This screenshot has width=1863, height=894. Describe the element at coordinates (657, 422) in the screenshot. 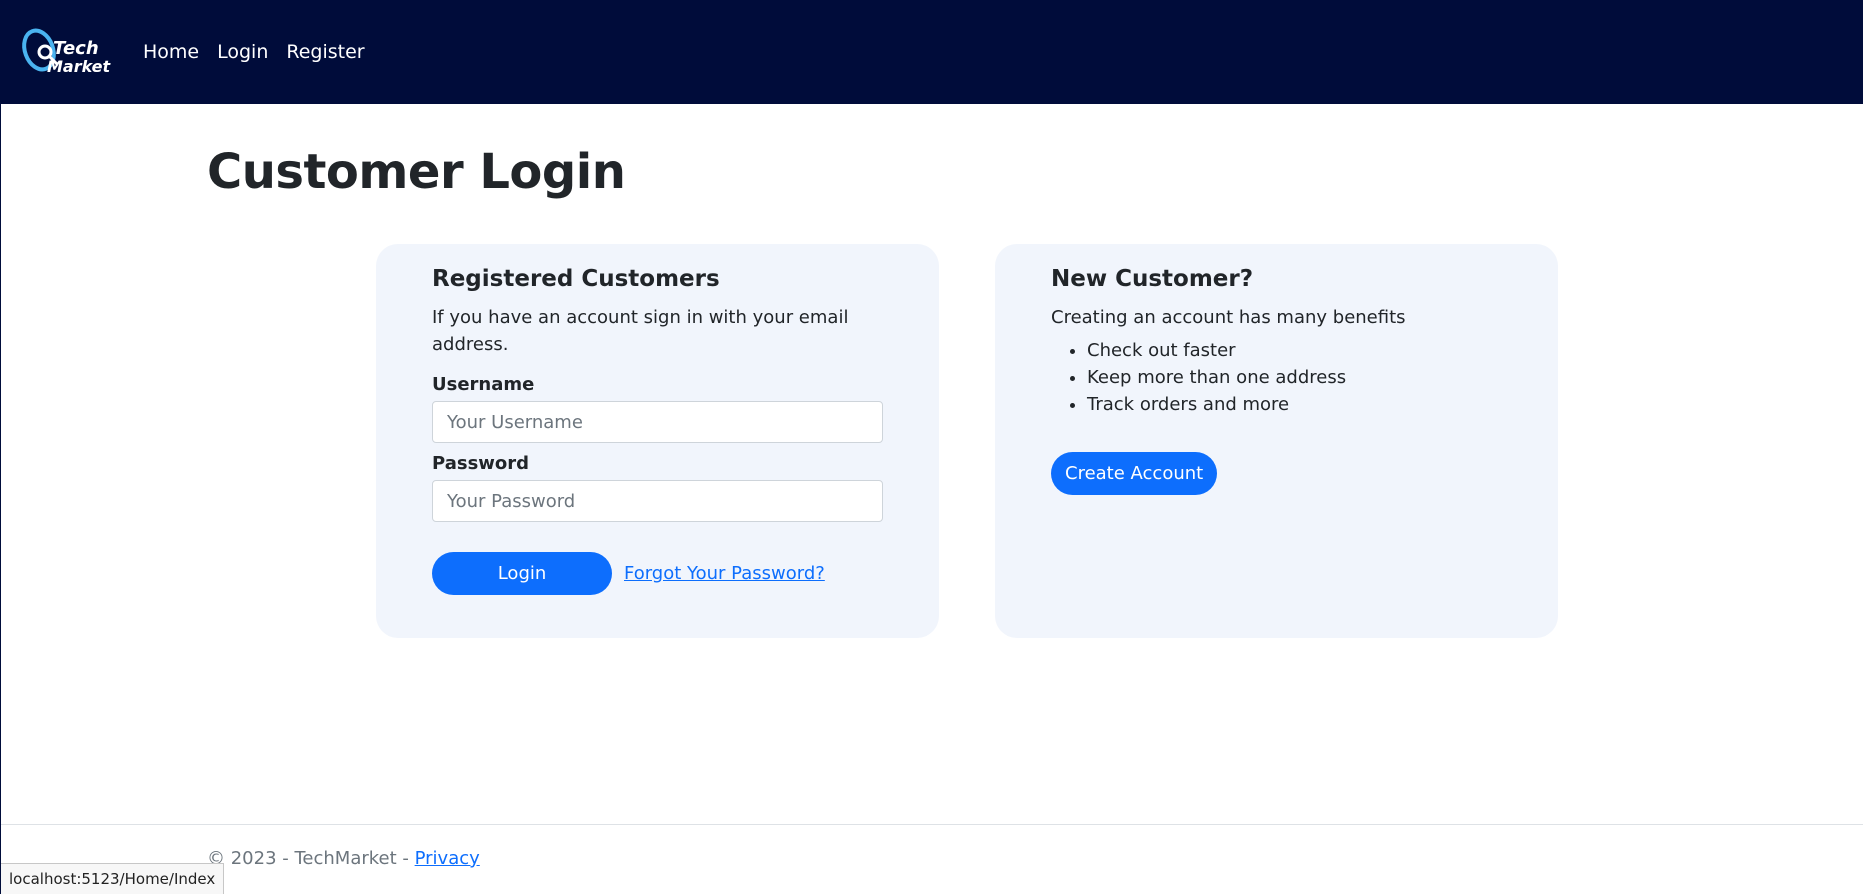

I see `username-input` at that location.